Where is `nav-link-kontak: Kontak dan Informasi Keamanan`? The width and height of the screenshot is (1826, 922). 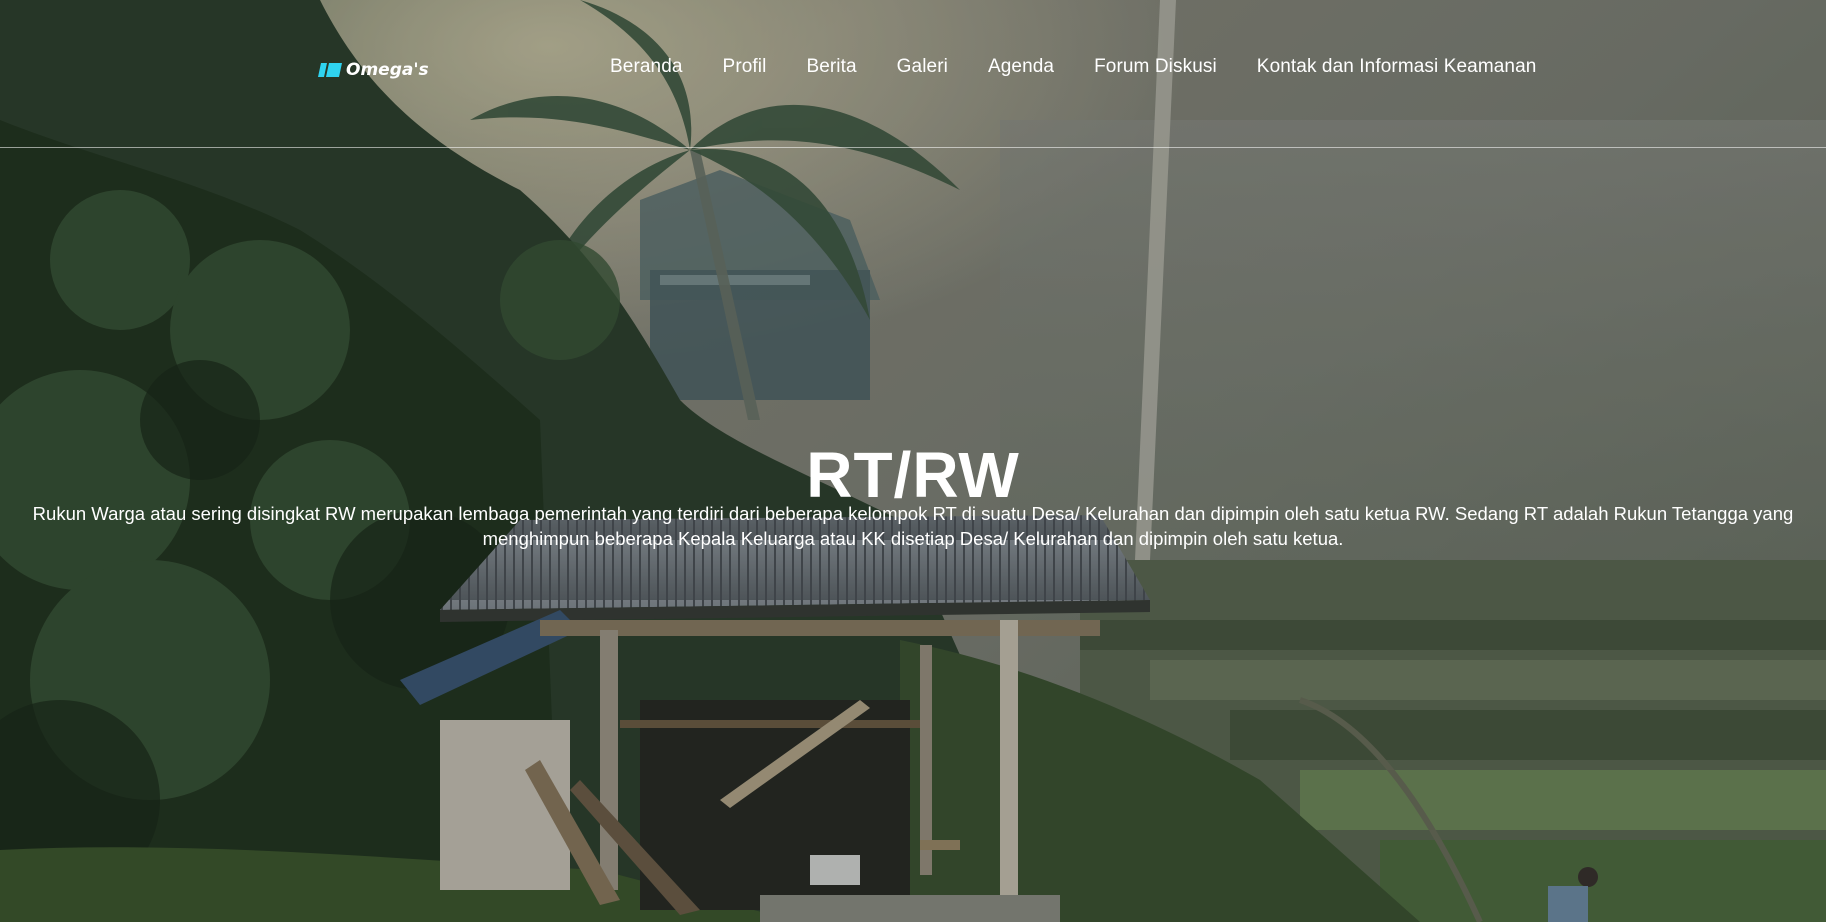
nav-link-kontak: Kontak dan Informasi Keamanan is located at coordinates (1397, 66).